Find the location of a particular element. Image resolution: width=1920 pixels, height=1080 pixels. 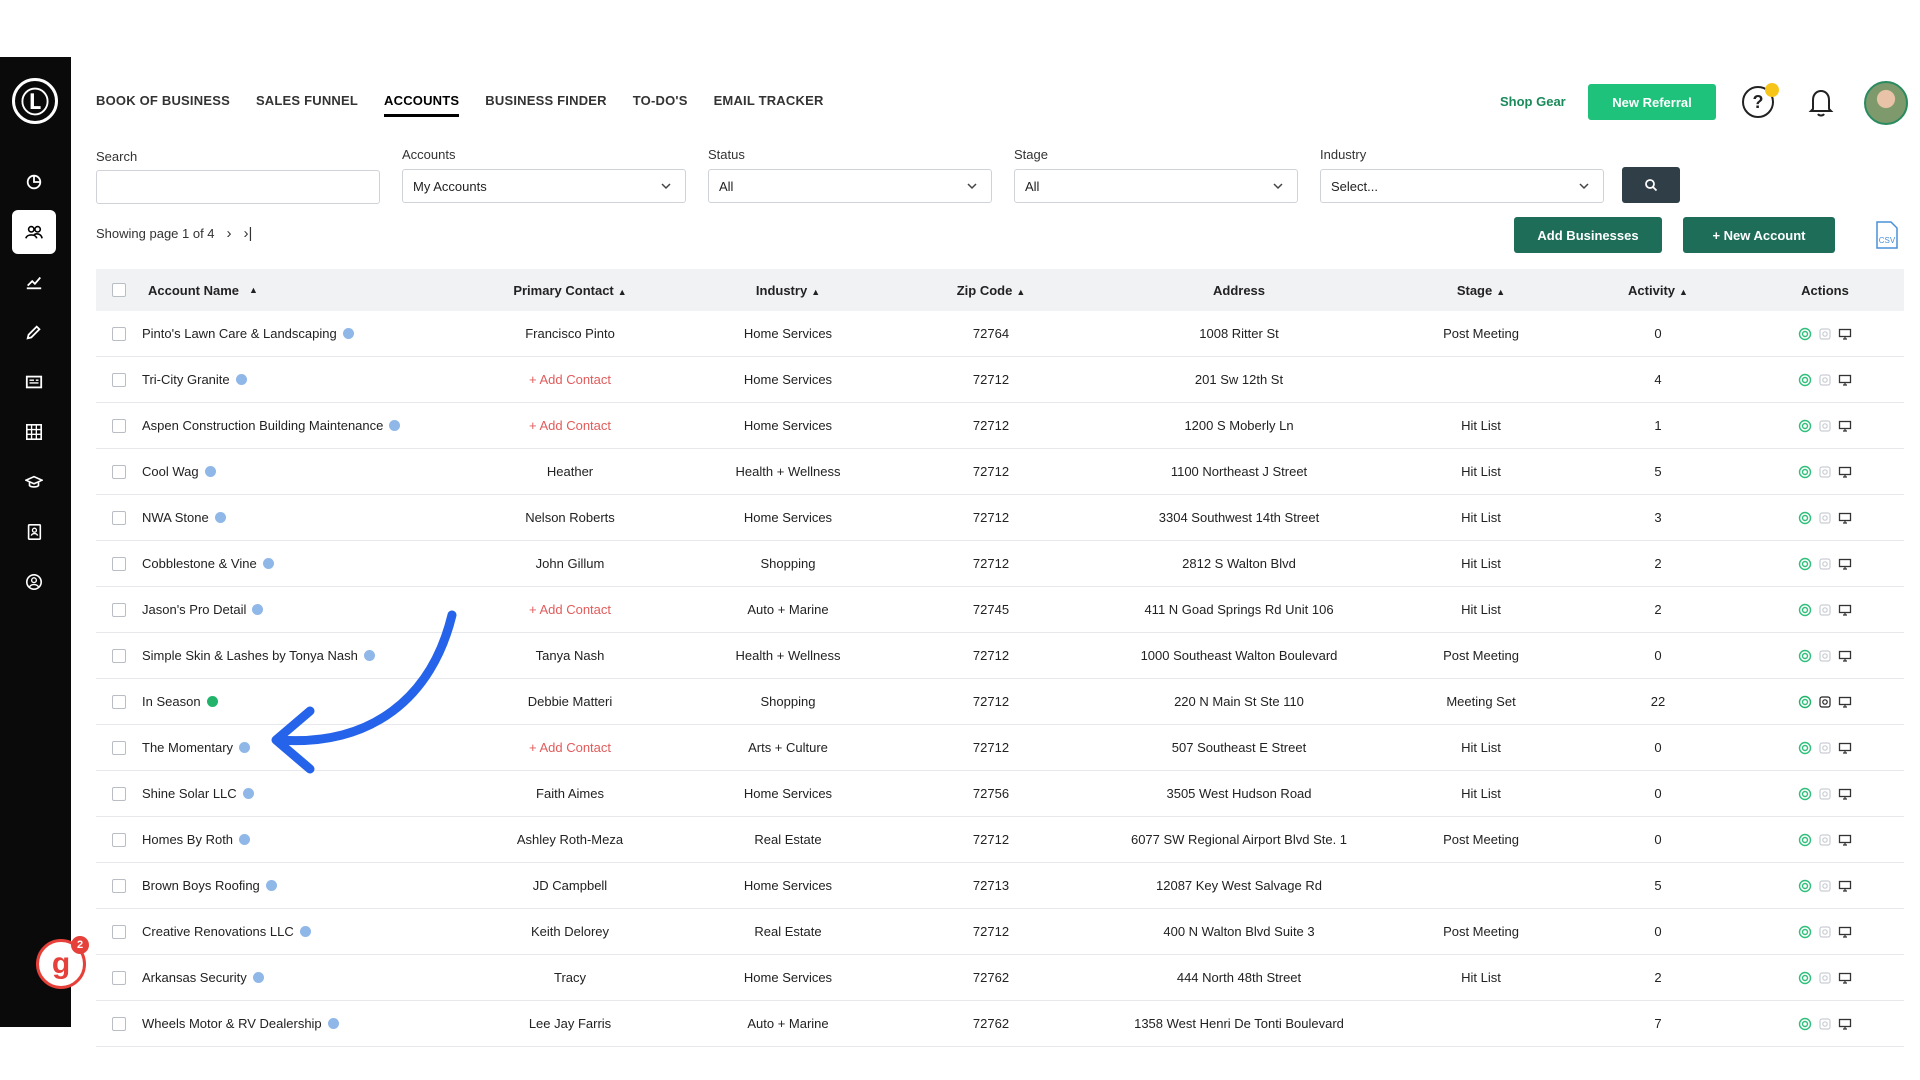

tab-business-finder: BUSINESS FINDER is located at coordinates (545, 105).